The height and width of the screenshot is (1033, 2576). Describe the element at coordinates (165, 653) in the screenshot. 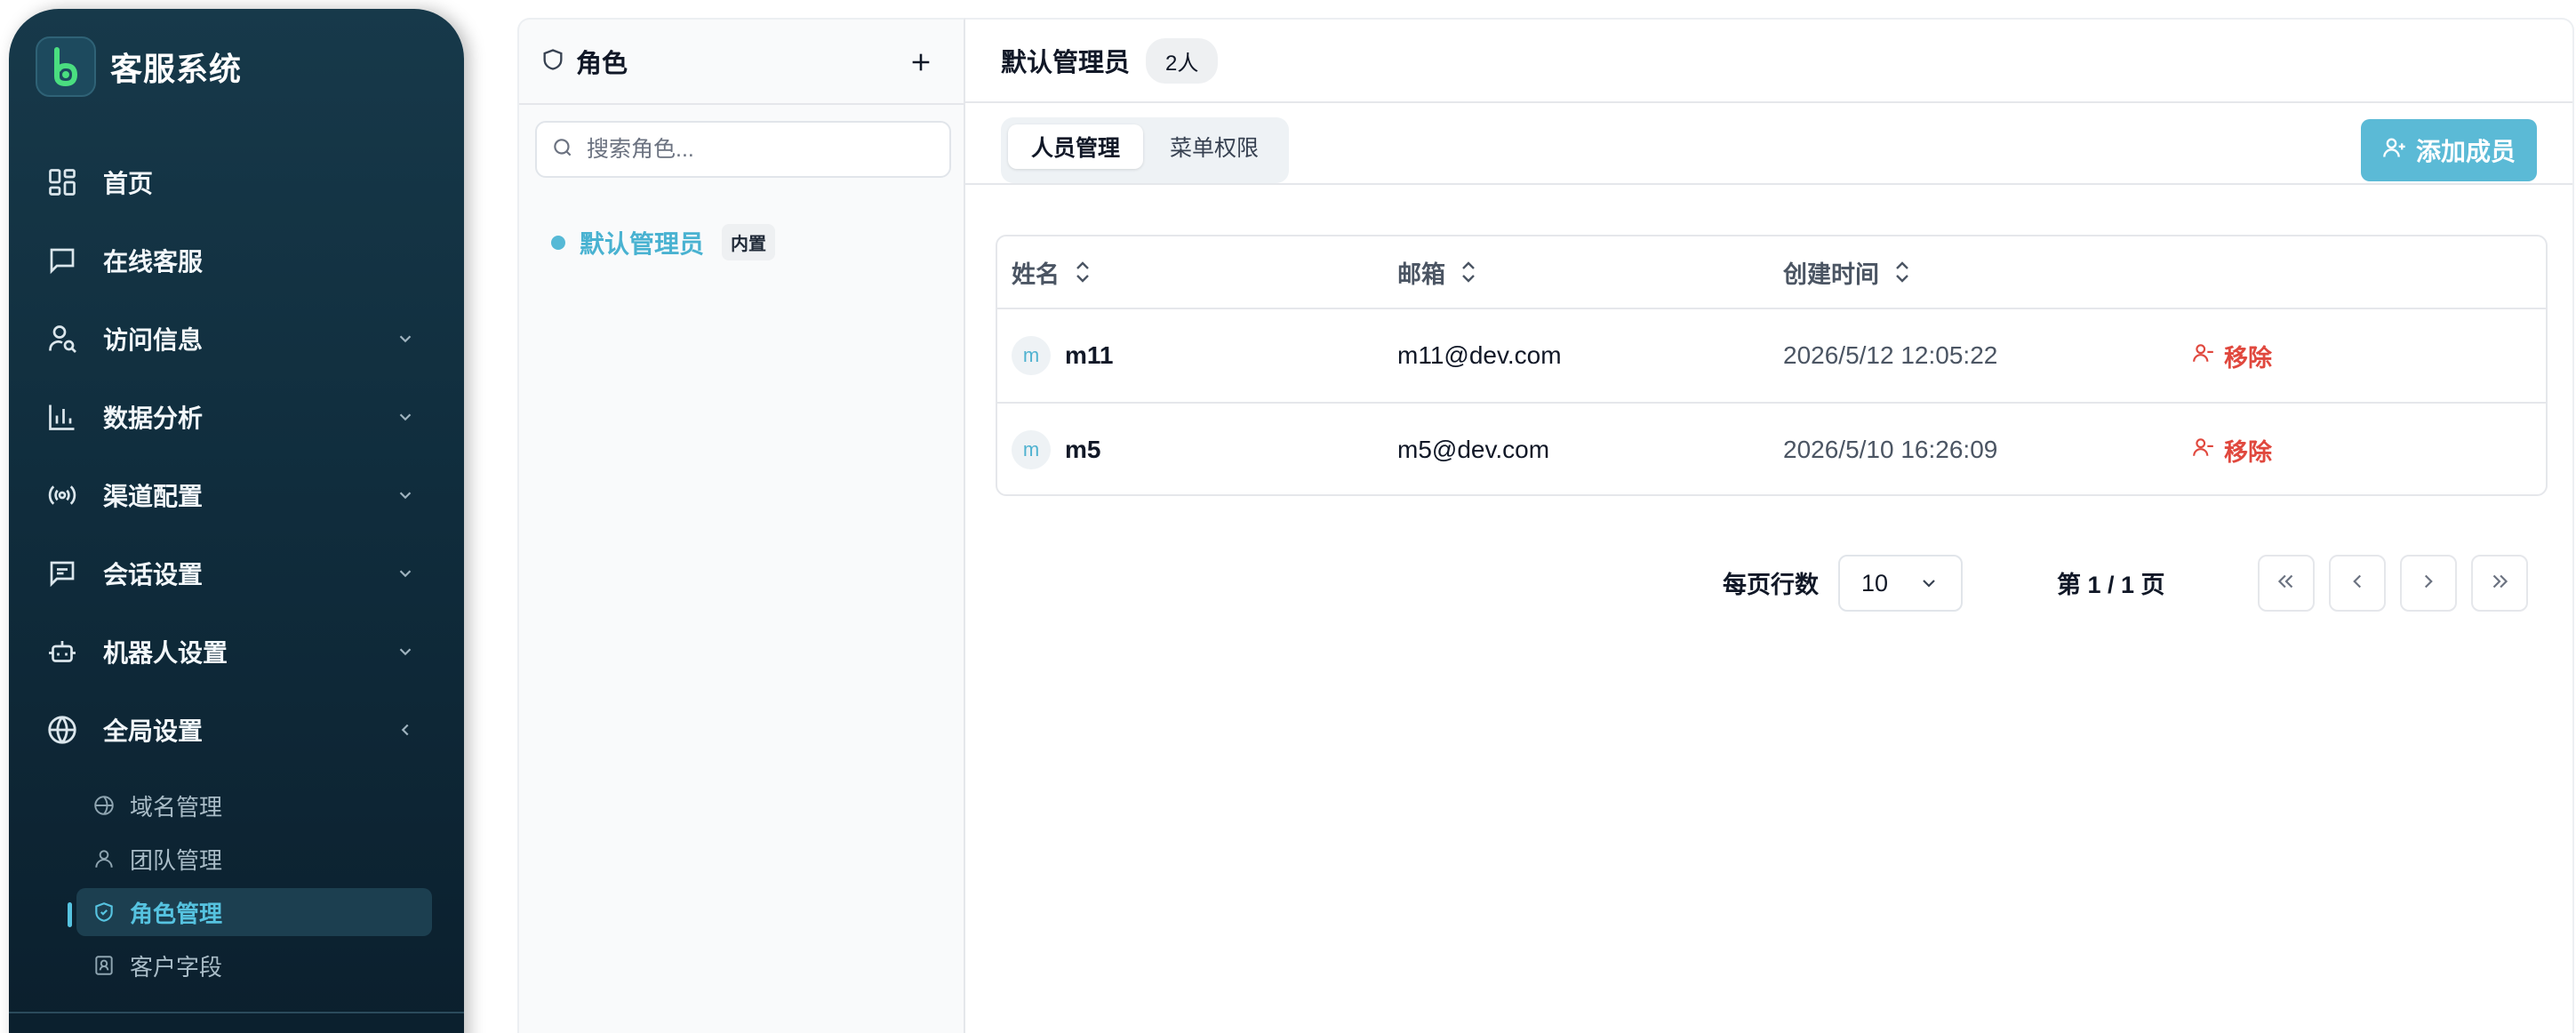

I see `nav-label: 机器人设置` at that location.